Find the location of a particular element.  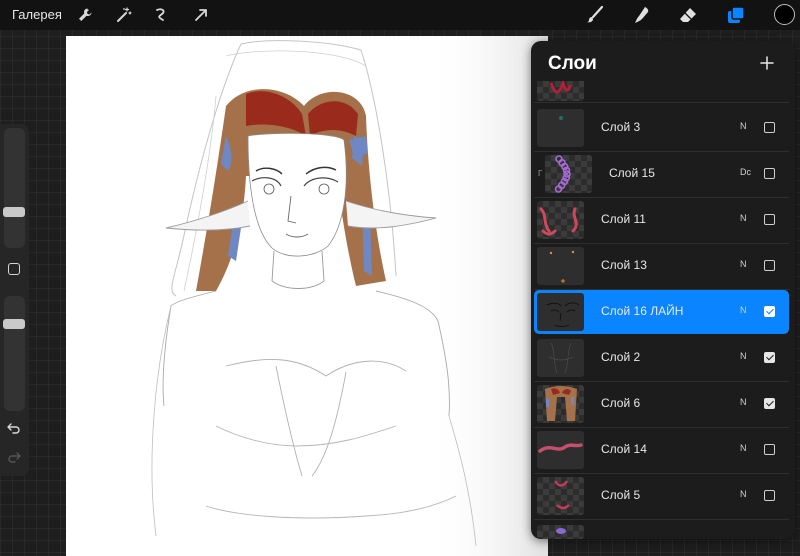

layer-name: Слой 14 is located at coordinates (624, 449).